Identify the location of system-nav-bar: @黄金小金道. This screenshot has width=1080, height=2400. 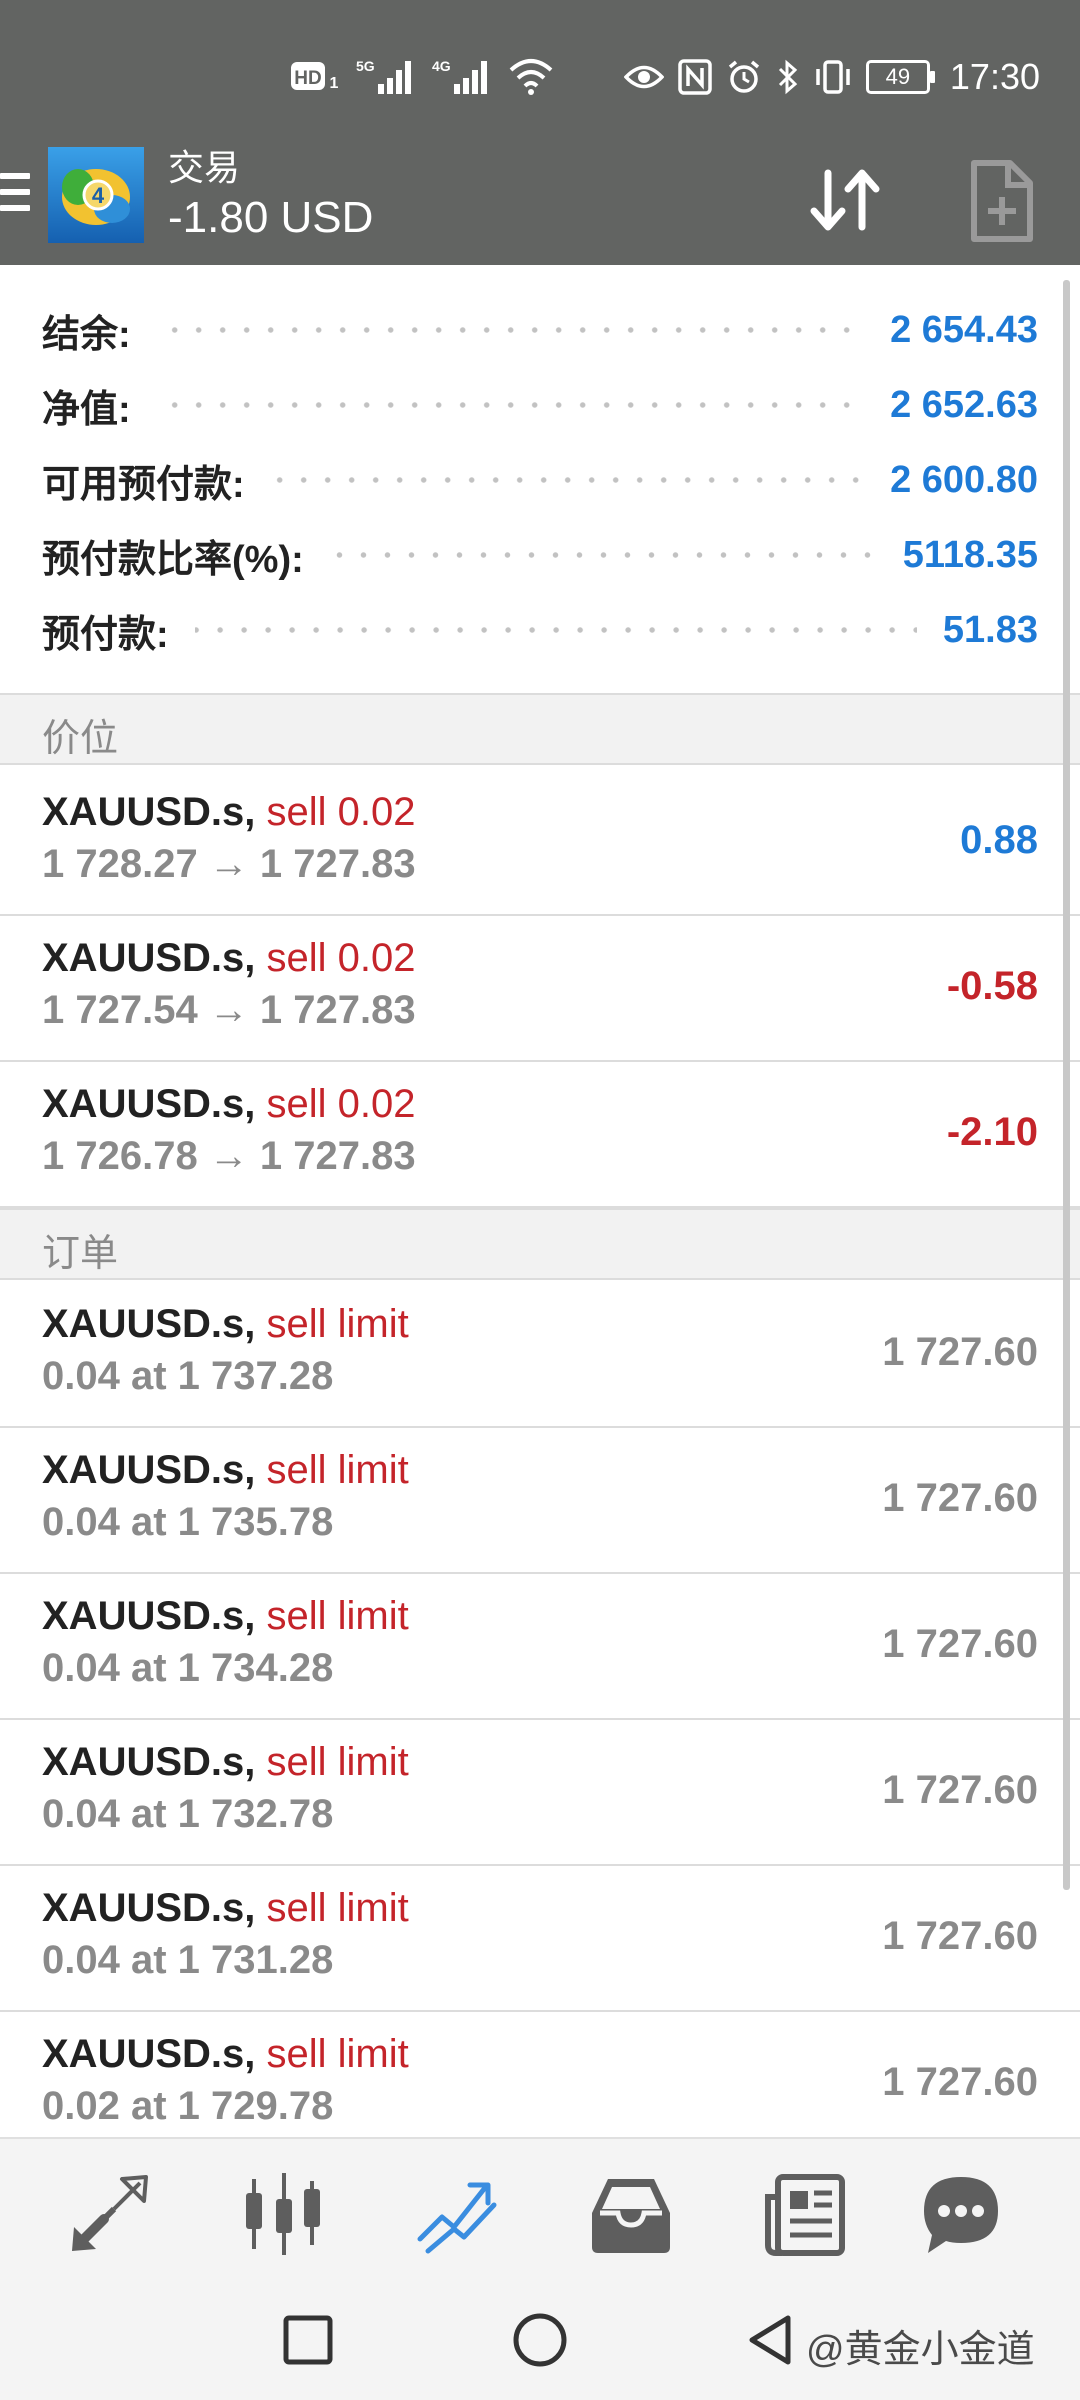
(540, 2340).